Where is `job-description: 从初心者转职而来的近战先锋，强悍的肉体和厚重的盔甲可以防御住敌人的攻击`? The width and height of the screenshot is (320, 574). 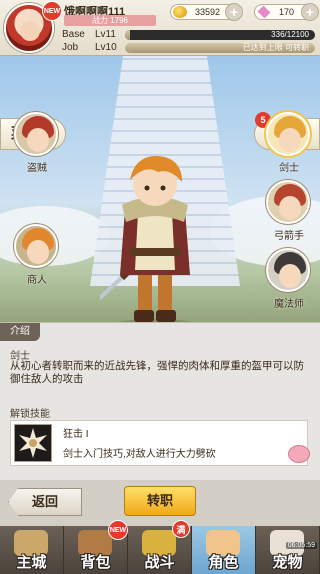 job-description: 从初心者转职而来的近战先锋，强悍的肉体和厚重的盔甲可以防御住敌人的攻击 is located at coordinates (157, 372).